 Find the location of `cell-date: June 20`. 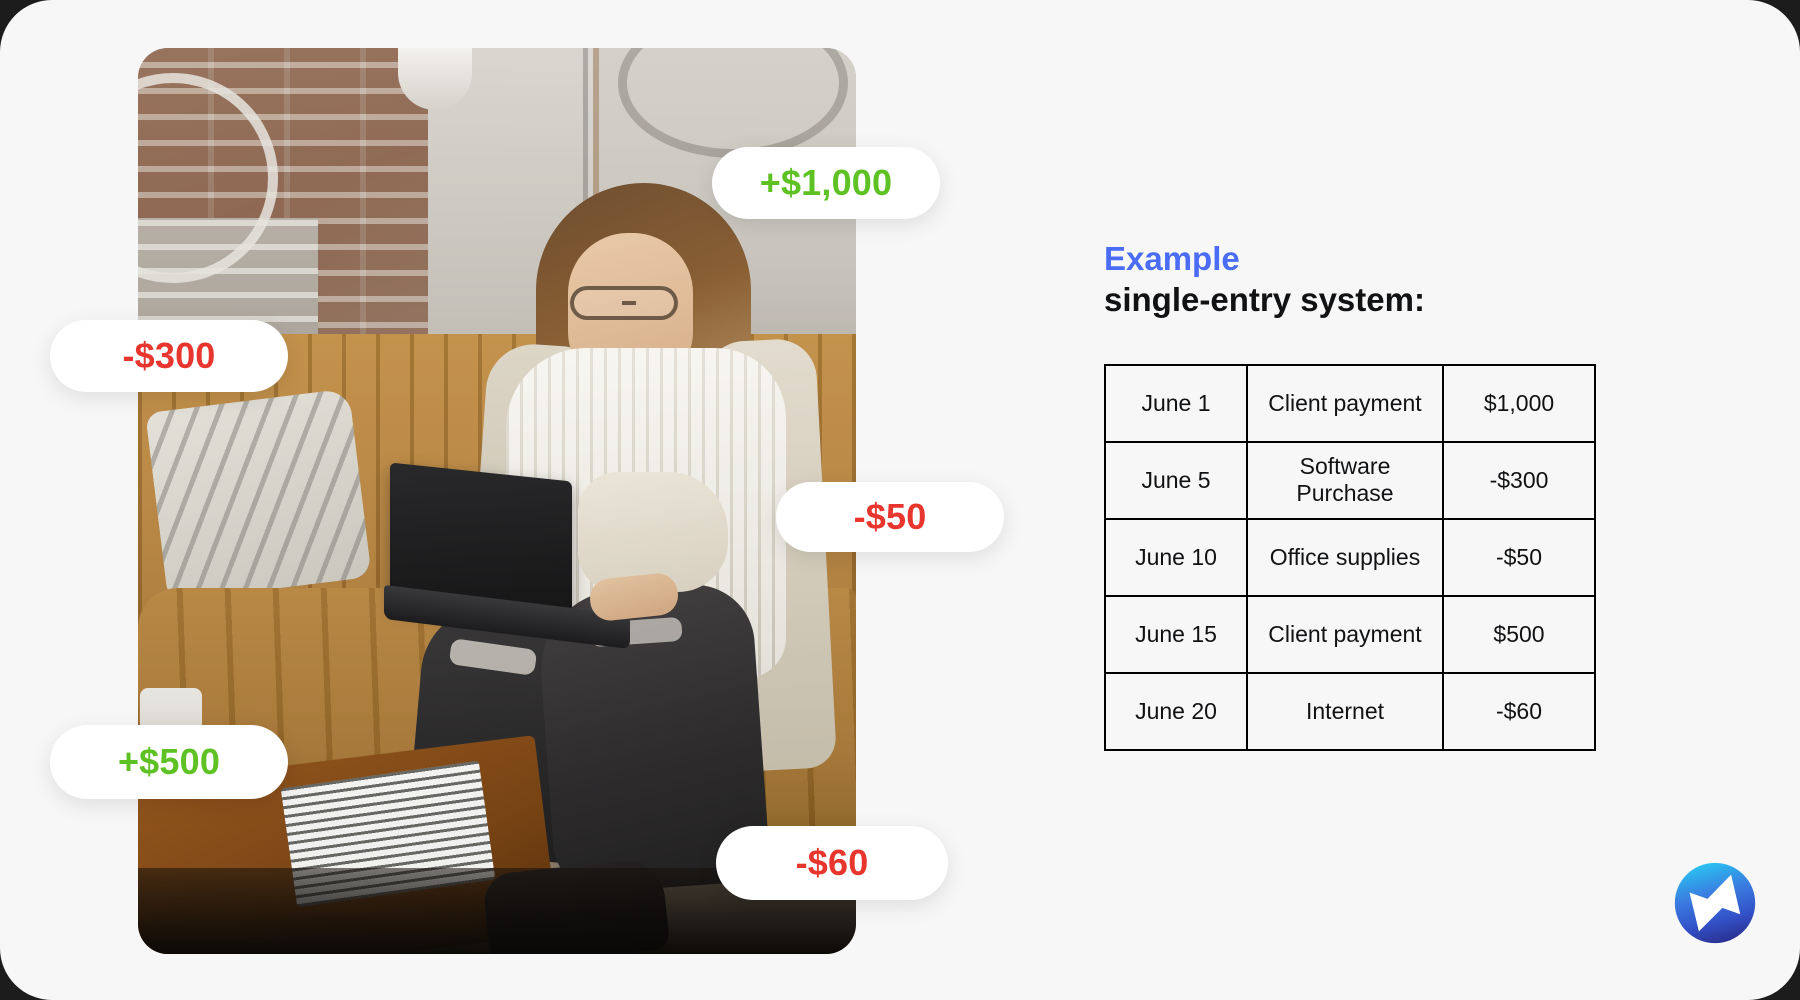

cell-date: June 20 is located at coordinates (1176, 711).